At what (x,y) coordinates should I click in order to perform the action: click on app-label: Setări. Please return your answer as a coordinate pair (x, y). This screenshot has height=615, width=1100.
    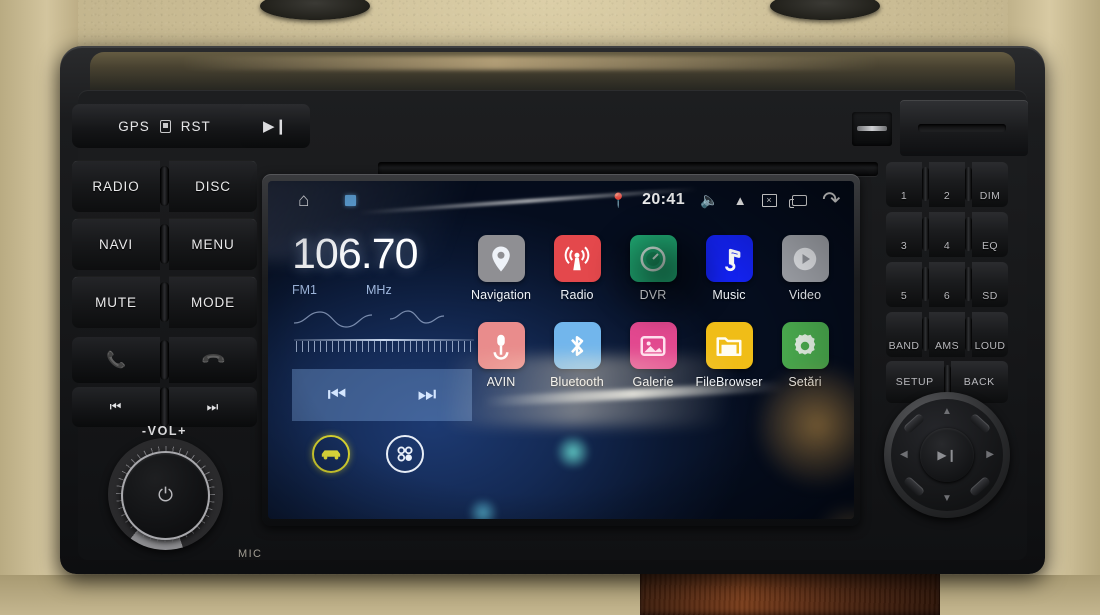
    Looking at the image, I should click on (805, 382).